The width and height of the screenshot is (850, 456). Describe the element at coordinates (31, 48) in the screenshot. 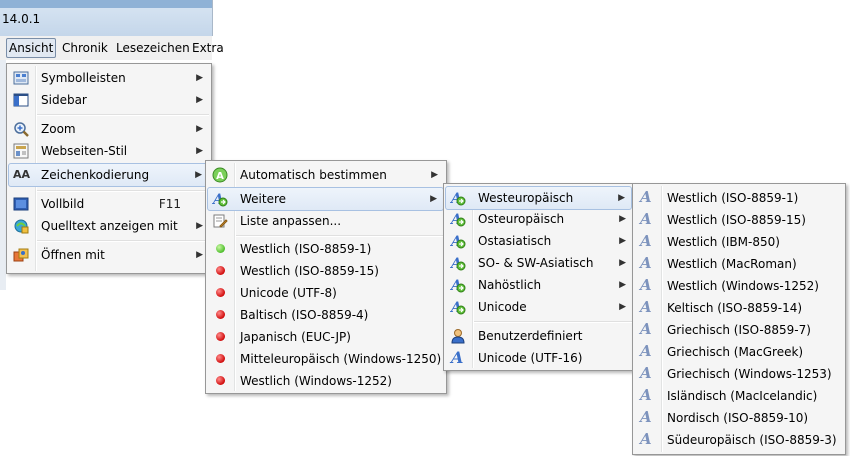

I see `menu-ansicht: Ansicht` at that location.